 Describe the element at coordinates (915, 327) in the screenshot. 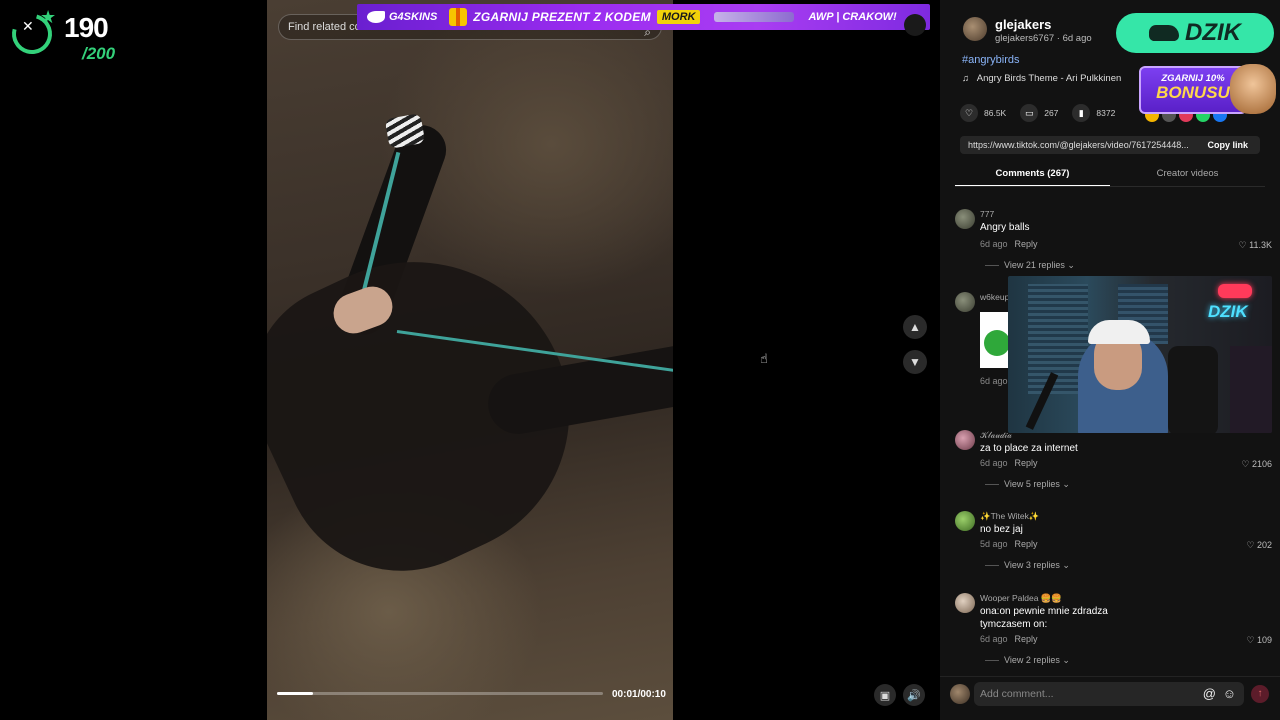

I see `previous-video-button: ▲` at that location.